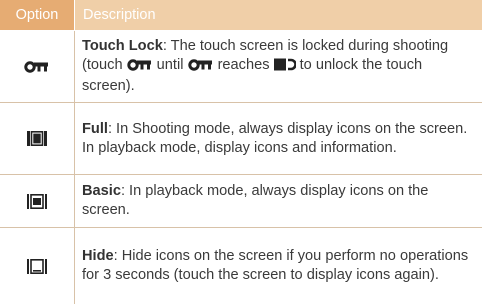 The width and height of the screenshot is (482, 304). I want to click on display-hide-icon, so click(37, 266).